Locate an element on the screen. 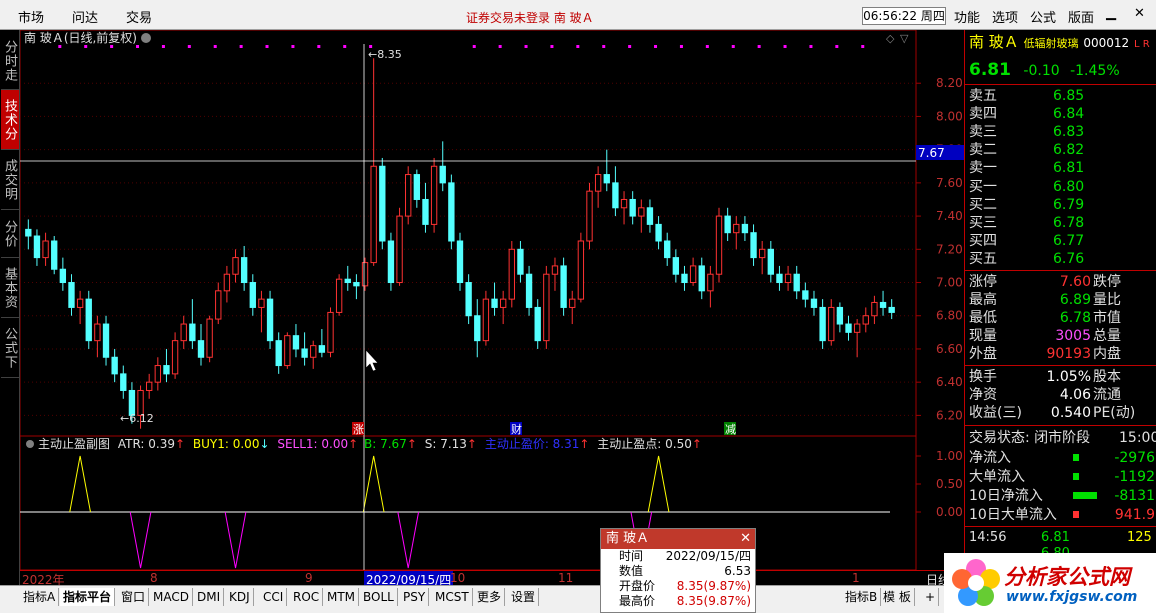 The height and width of the screenshot is (613, 1156). tab-technical: 技术分析 is located at coordinates (10, 120).